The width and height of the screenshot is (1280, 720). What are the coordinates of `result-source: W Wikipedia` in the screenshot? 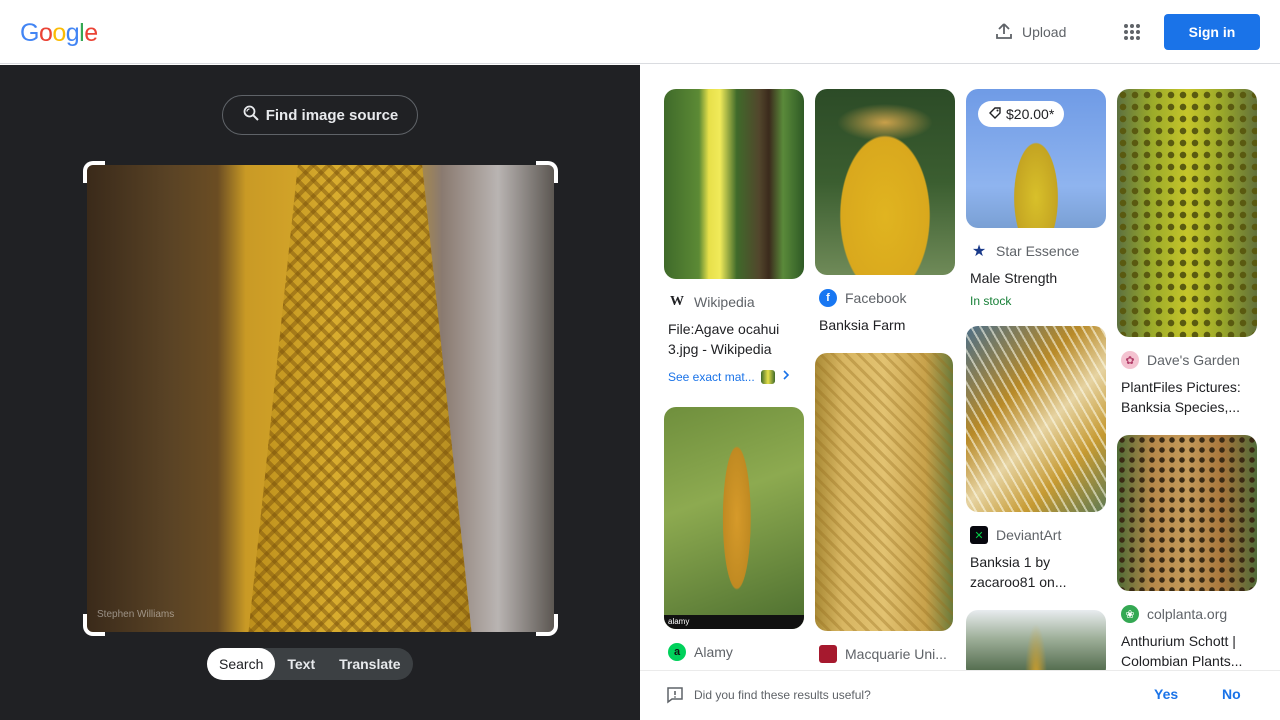 It's located at (734, 302).